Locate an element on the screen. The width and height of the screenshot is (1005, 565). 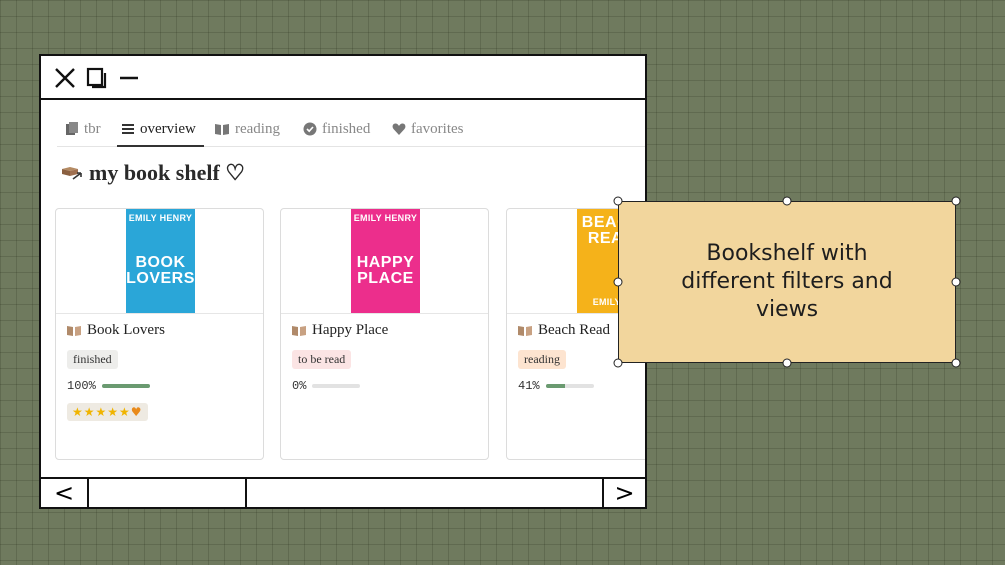
progress: 0% is located at coordinates (326, 386).